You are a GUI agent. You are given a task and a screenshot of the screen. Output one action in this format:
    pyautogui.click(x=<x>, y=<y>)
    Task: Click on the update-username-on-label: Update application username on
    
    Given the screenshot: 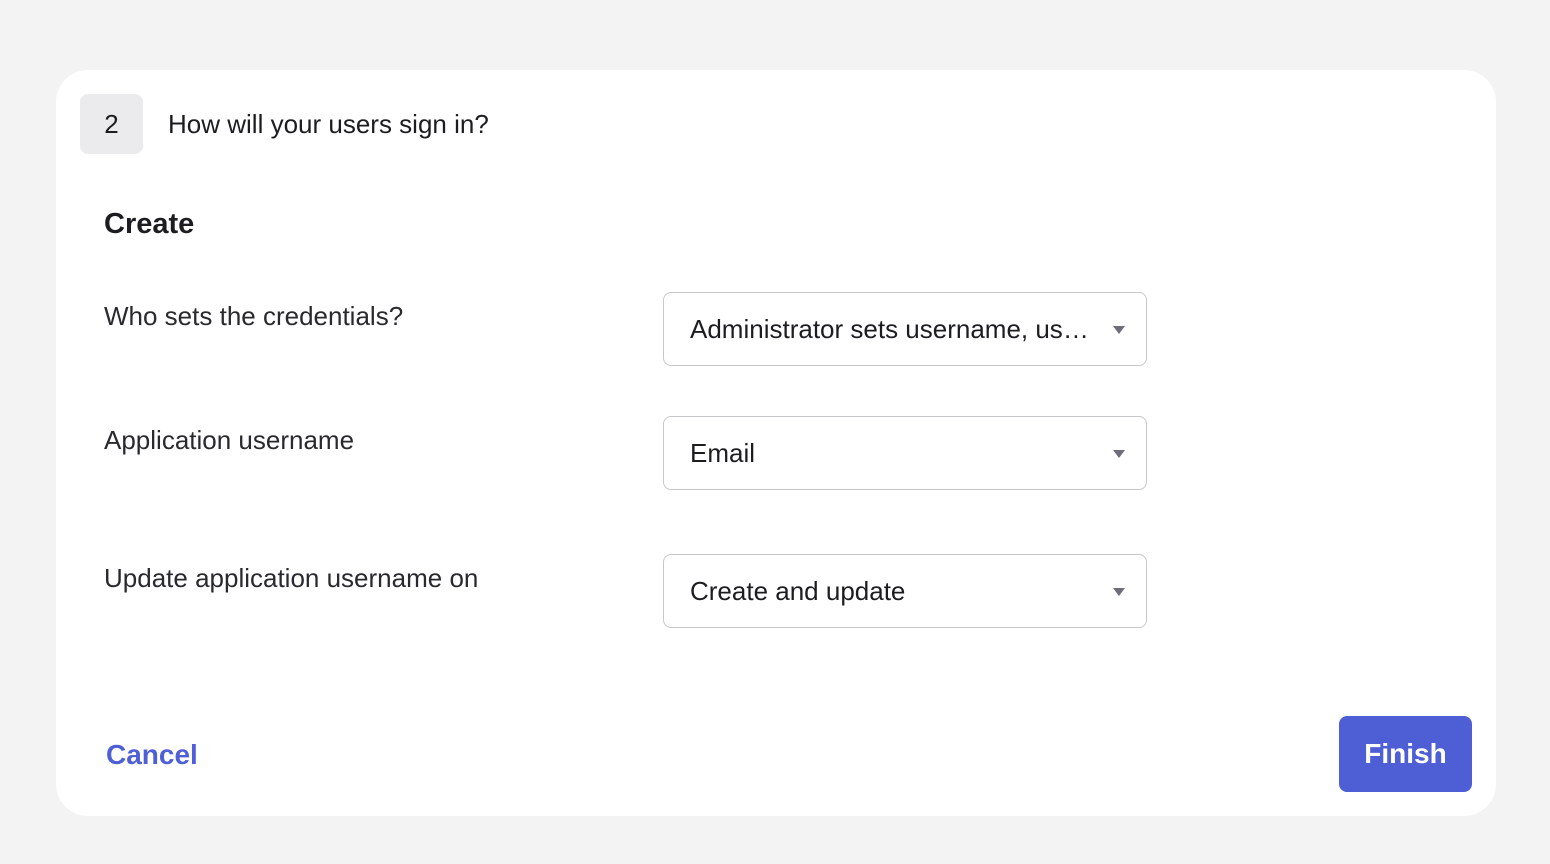 What is the action you would take?
    pyautogui.click(x=291, y=578)
    